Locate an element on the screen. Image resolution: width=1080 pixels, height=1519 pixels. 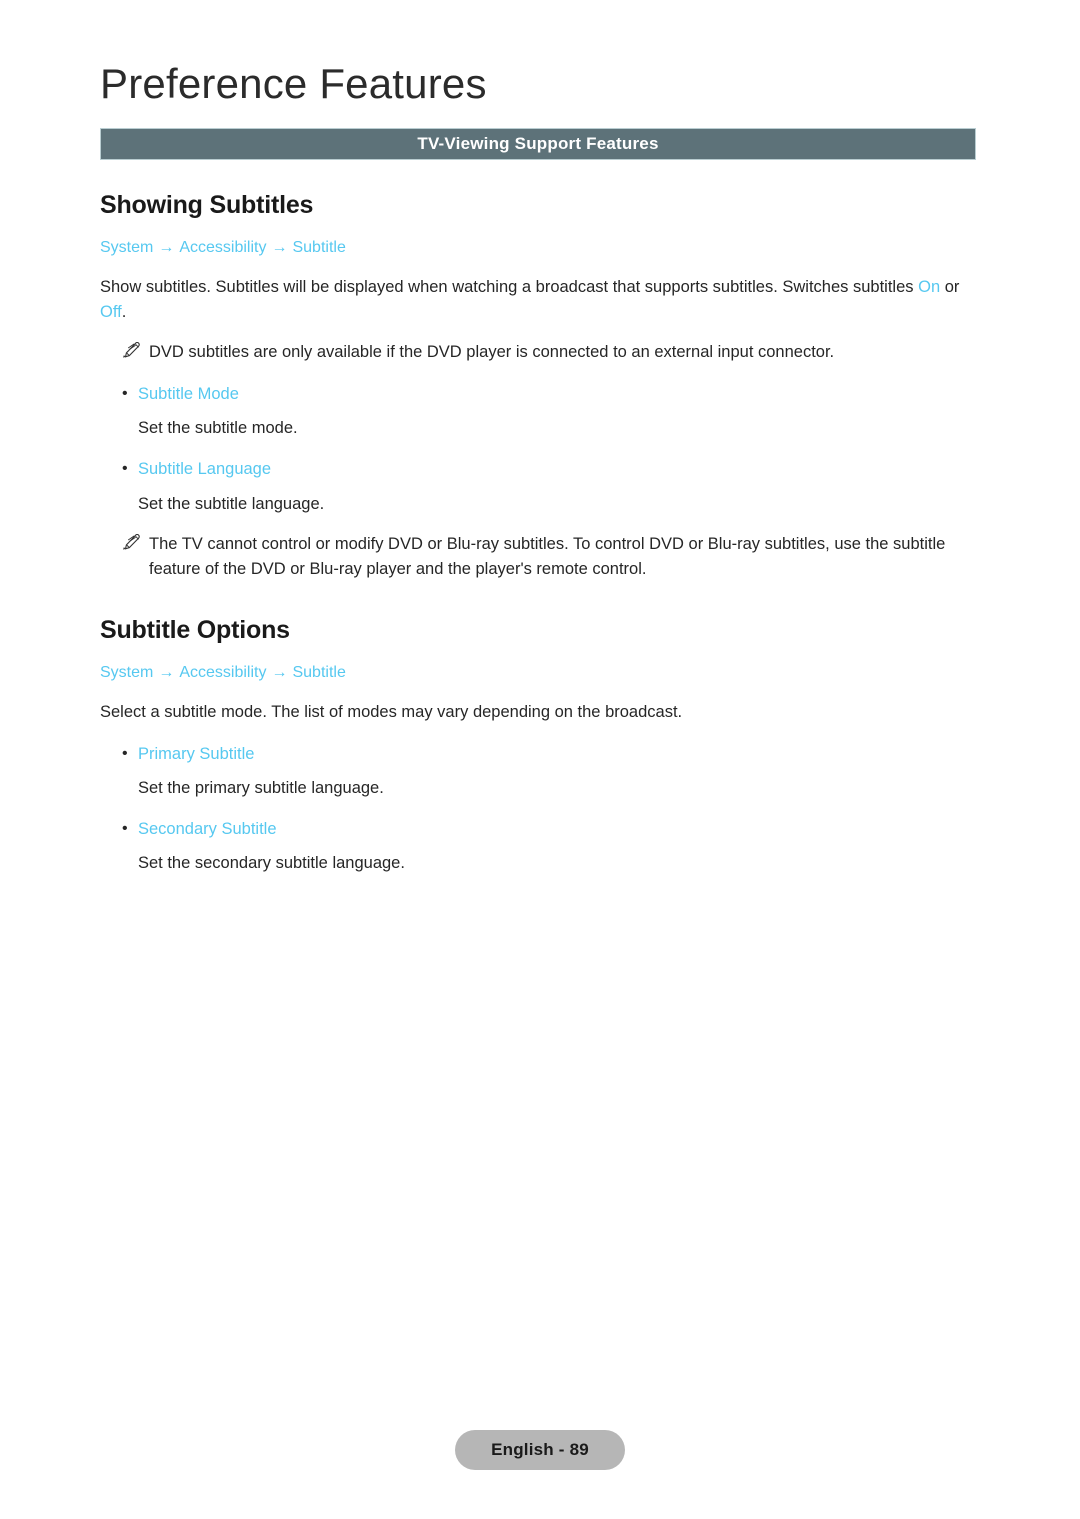
option-label-subtitle-mode: Subtitle Mode is located at coordinates (559, 394).